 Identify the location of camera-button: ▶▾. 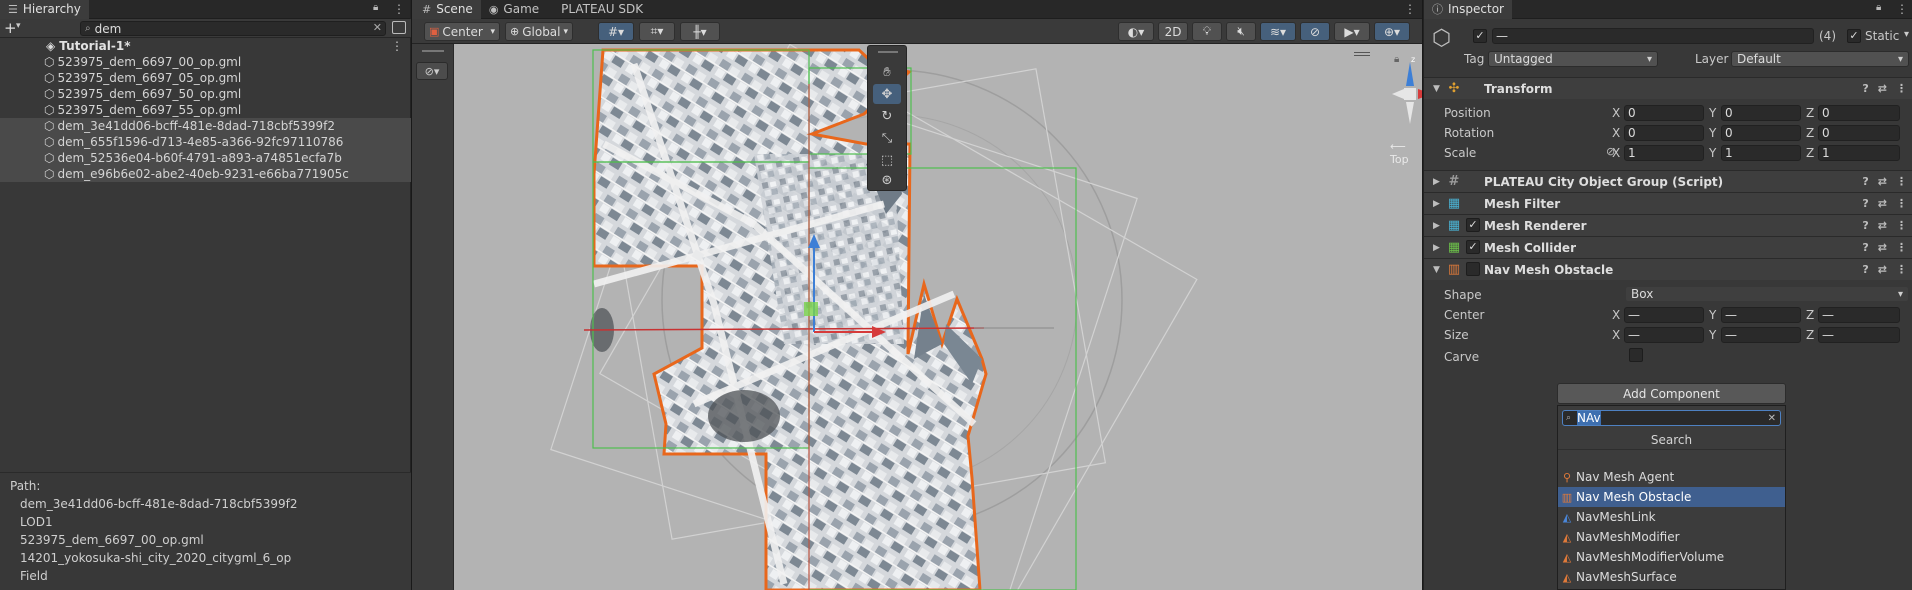
(1352, 31).